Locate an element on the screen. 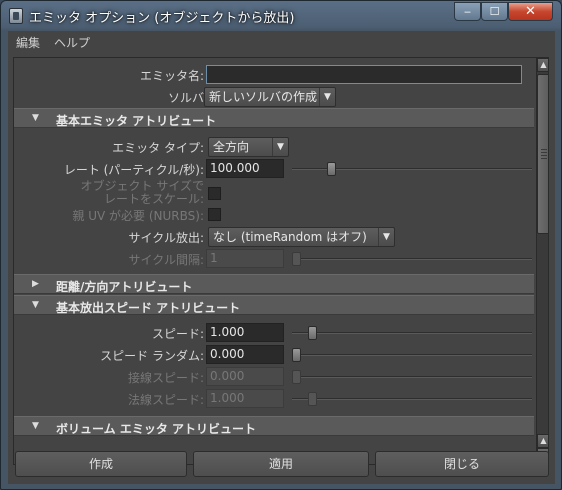 Image resolution: width=562 pixels, height=490 pixels. tangent-speed-slider-thumb is located at coordinates (296, 377).